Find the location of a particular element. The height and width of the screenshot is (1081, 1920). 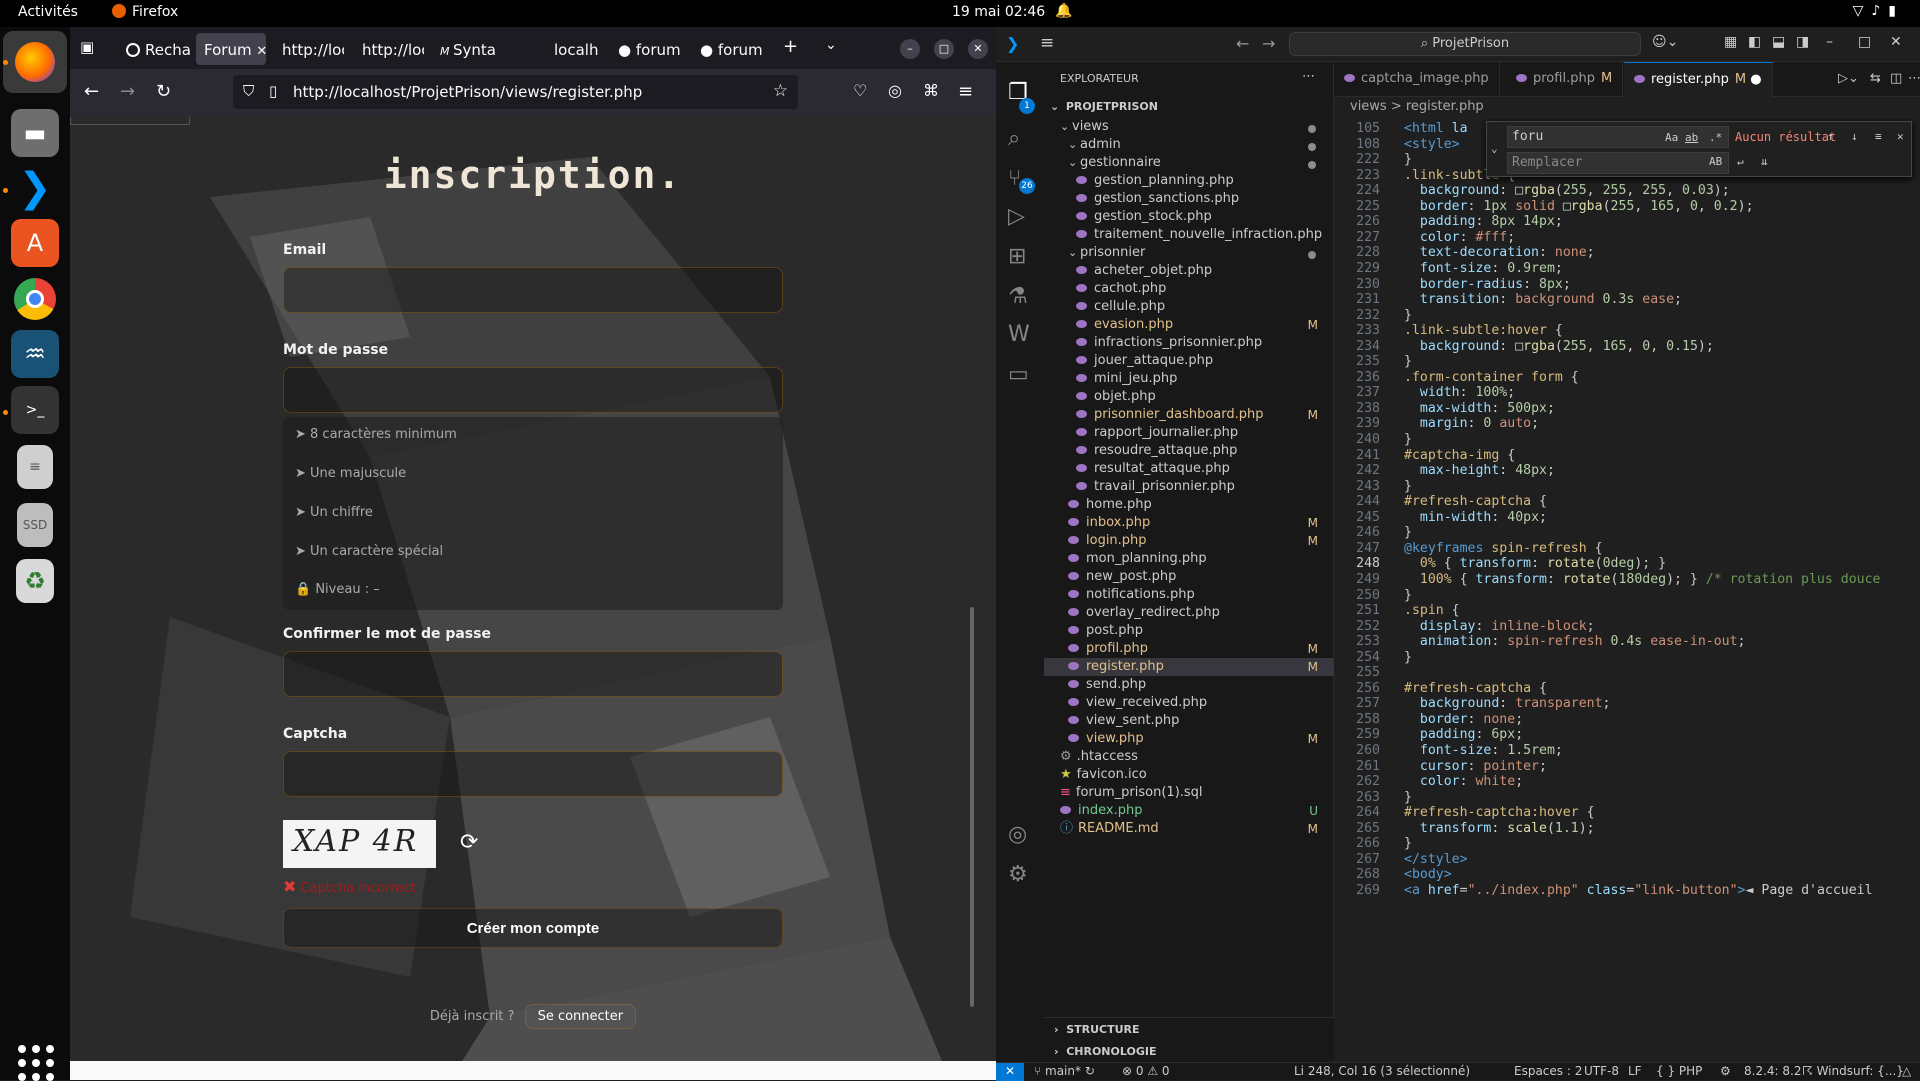

preserve-case-icon: AB is located at coordinates (1715, 161).